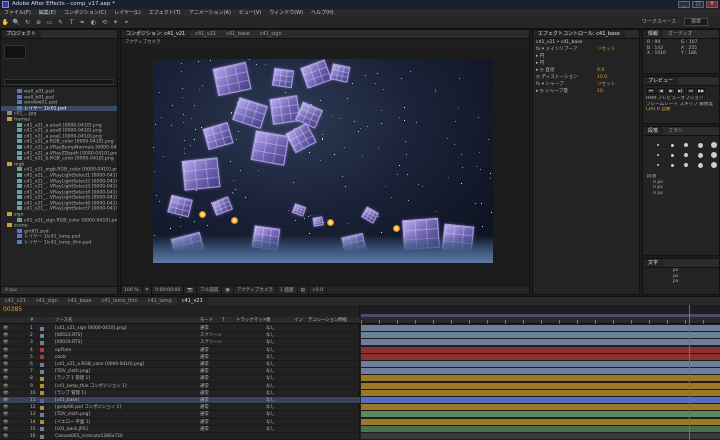  What do you see at coordinates (681, 110) in the screenshot?
I see `preview-settings-values: (30) 0 自動` at bounding box center [681, 110].